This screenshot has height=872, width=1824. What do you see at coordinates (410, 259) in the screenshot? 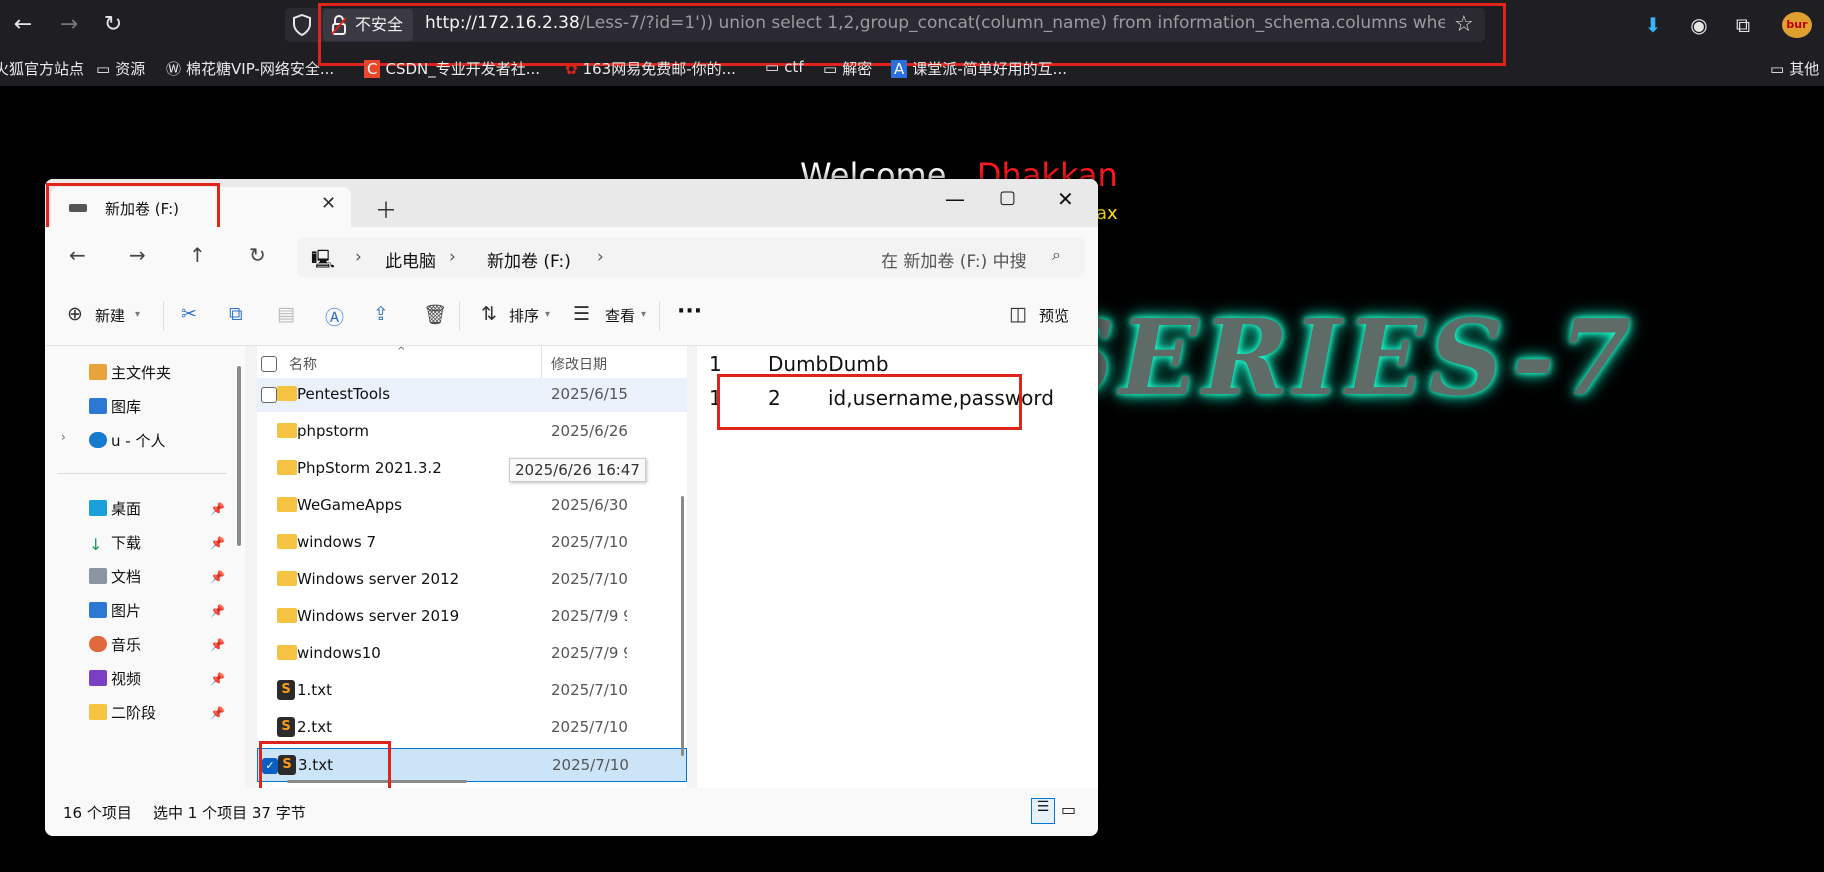
I see `breadcrumb-this-pc: 此电脑` at bounding box center [410, 259].